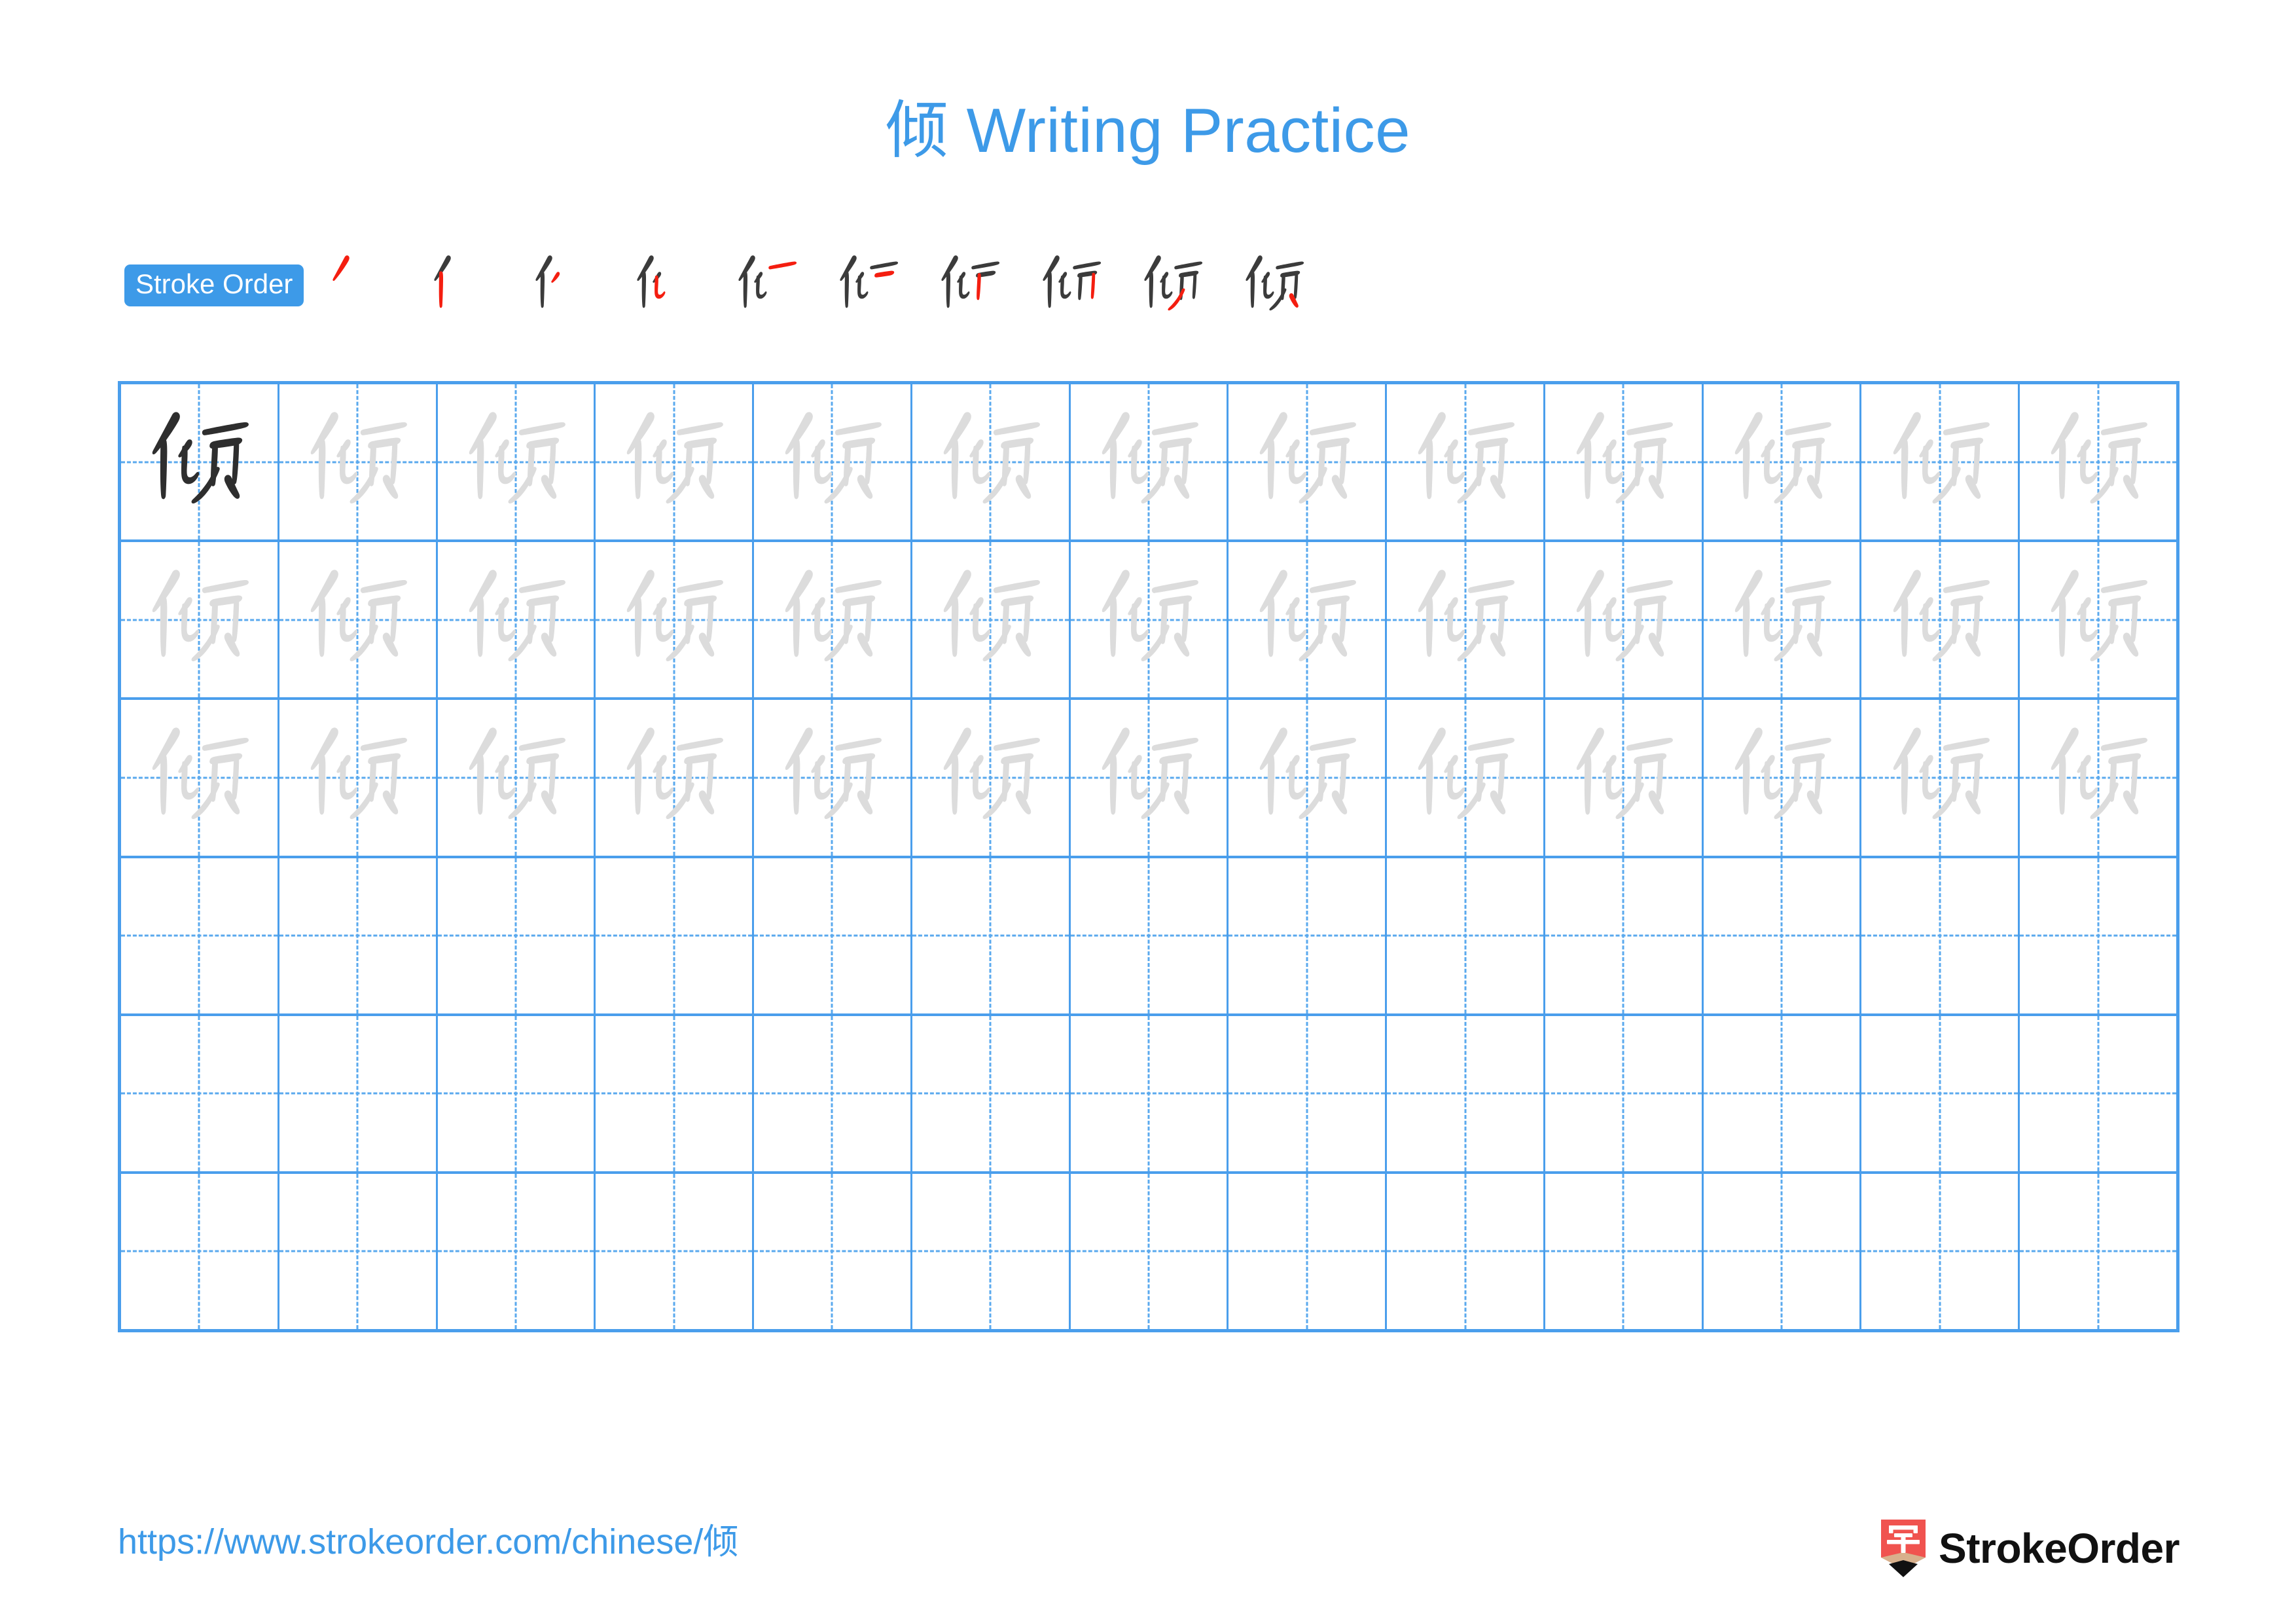 The width and height of the screenshot is (2296, 1623). I want to click on pencil-logo-icon, so click(1903, 1548).